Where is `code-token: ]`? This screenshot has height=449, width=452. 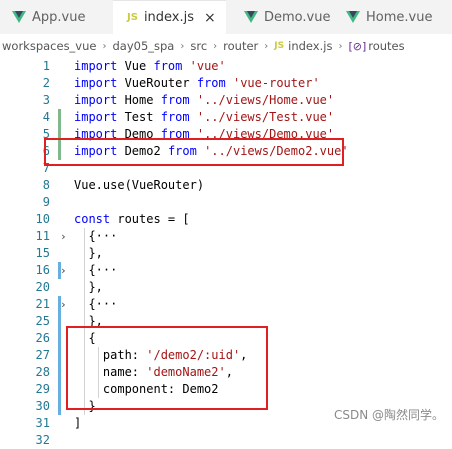
code-token: ] is located at coordinates (78, 423).